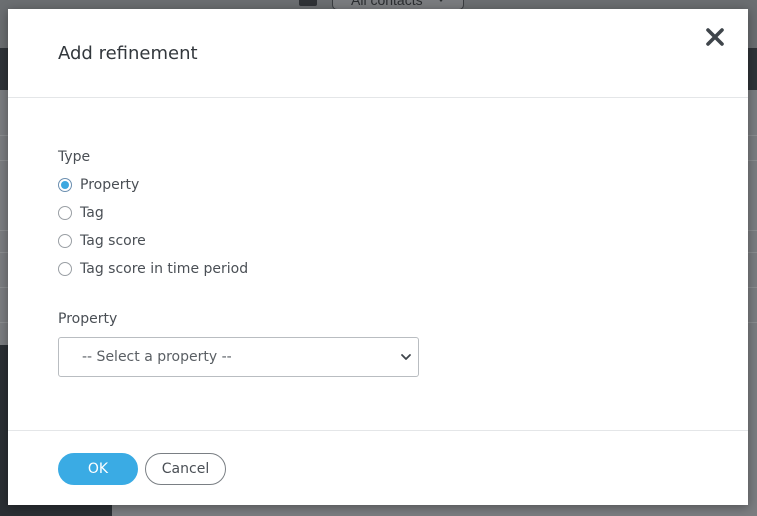 Image resolution: width=757 pixels, height=516 pixels. What do you see at coordinates (406, 357) in the screenshot?
I see `chevron-down-icon` at bounding box center [406, 357].